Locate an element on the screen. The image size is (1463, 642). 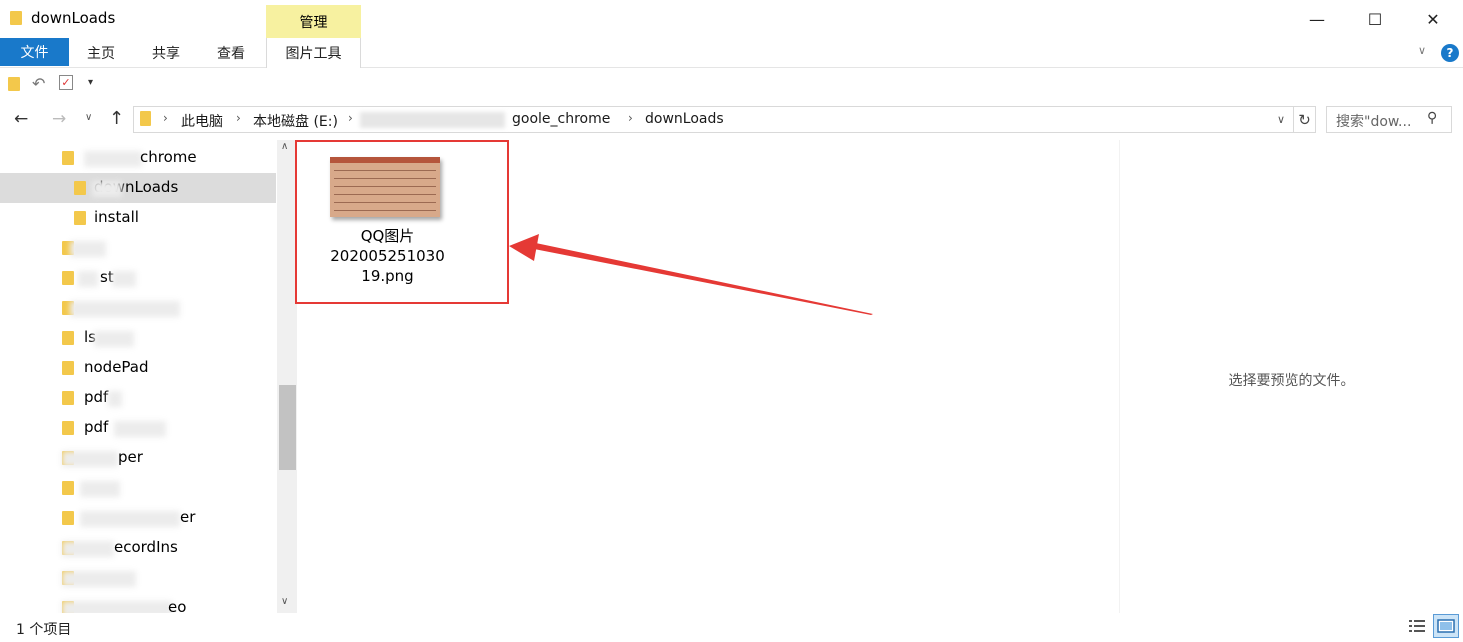
file-name: QQ图片 202005251030 19.png is located at coordinates (387, 256).